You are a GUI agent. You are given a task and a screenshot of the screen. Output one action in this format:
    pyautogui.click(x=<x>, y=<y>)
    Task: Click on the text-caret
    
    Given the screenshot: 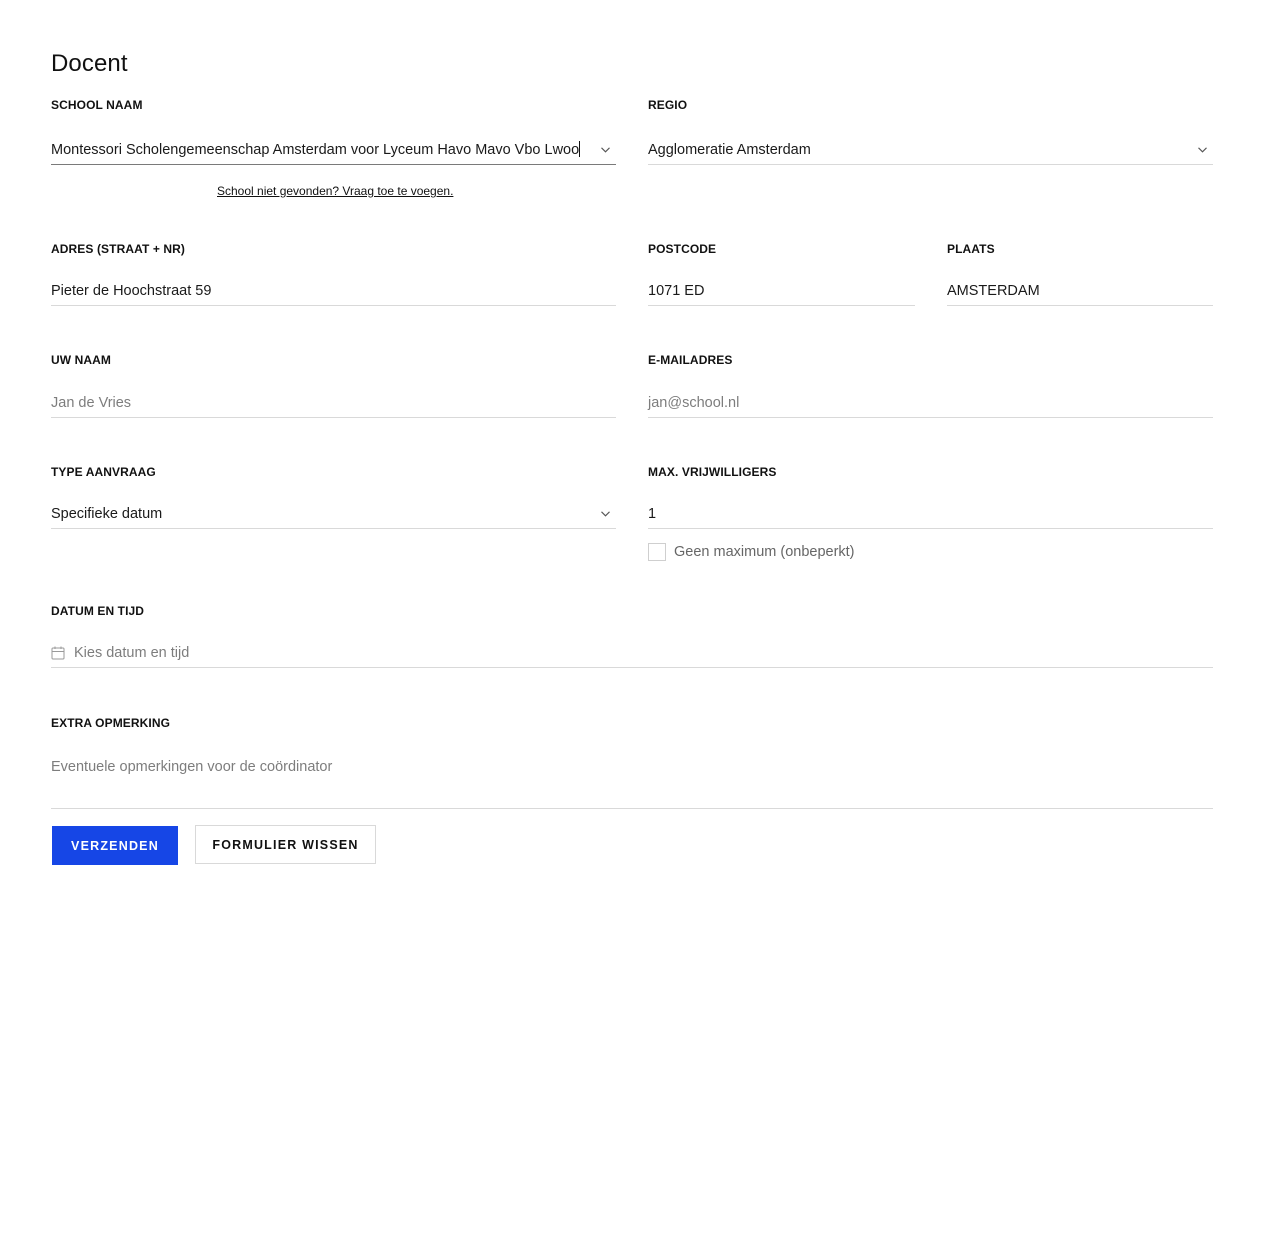 What is the action you would take?
    pyautogui.click(x=580, y=149)
    